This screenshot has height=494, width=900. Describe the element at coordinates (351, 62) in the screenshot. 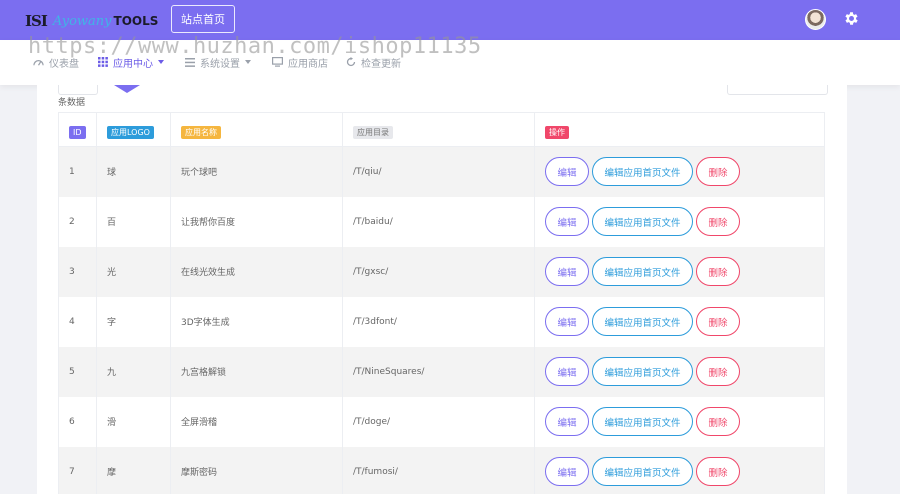

I see `refresh-icon` at that location.